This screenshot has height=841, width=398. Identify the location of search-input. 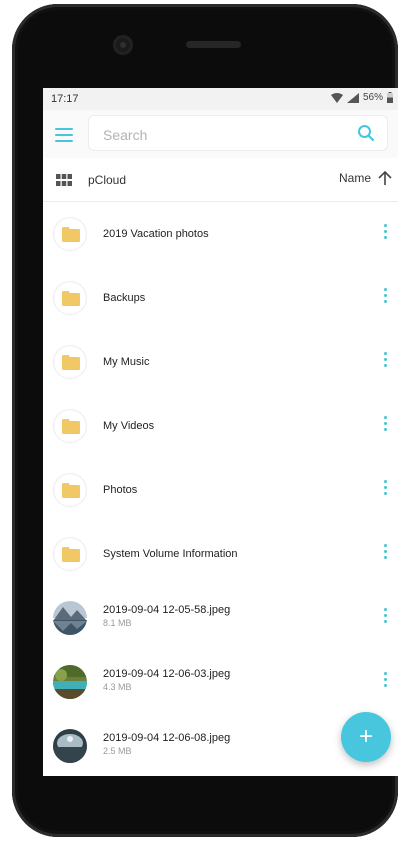
(223, 135).